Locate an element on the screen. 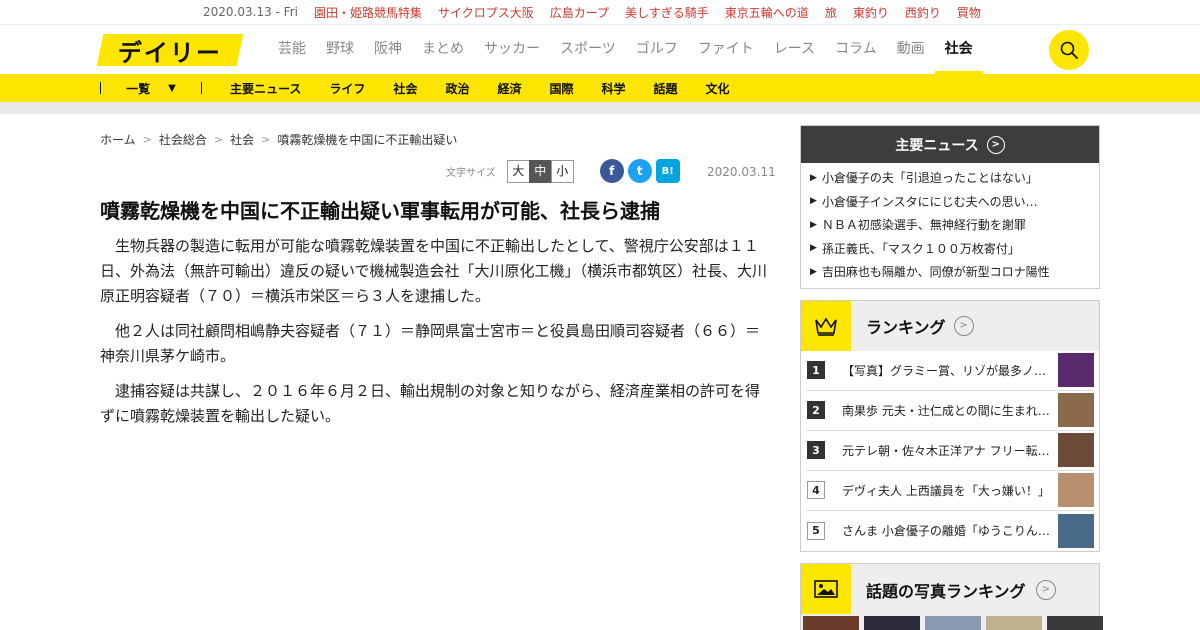 This screenshot has height=630, width=1200. photo-thumbnails is located at coordinates (953, 622).